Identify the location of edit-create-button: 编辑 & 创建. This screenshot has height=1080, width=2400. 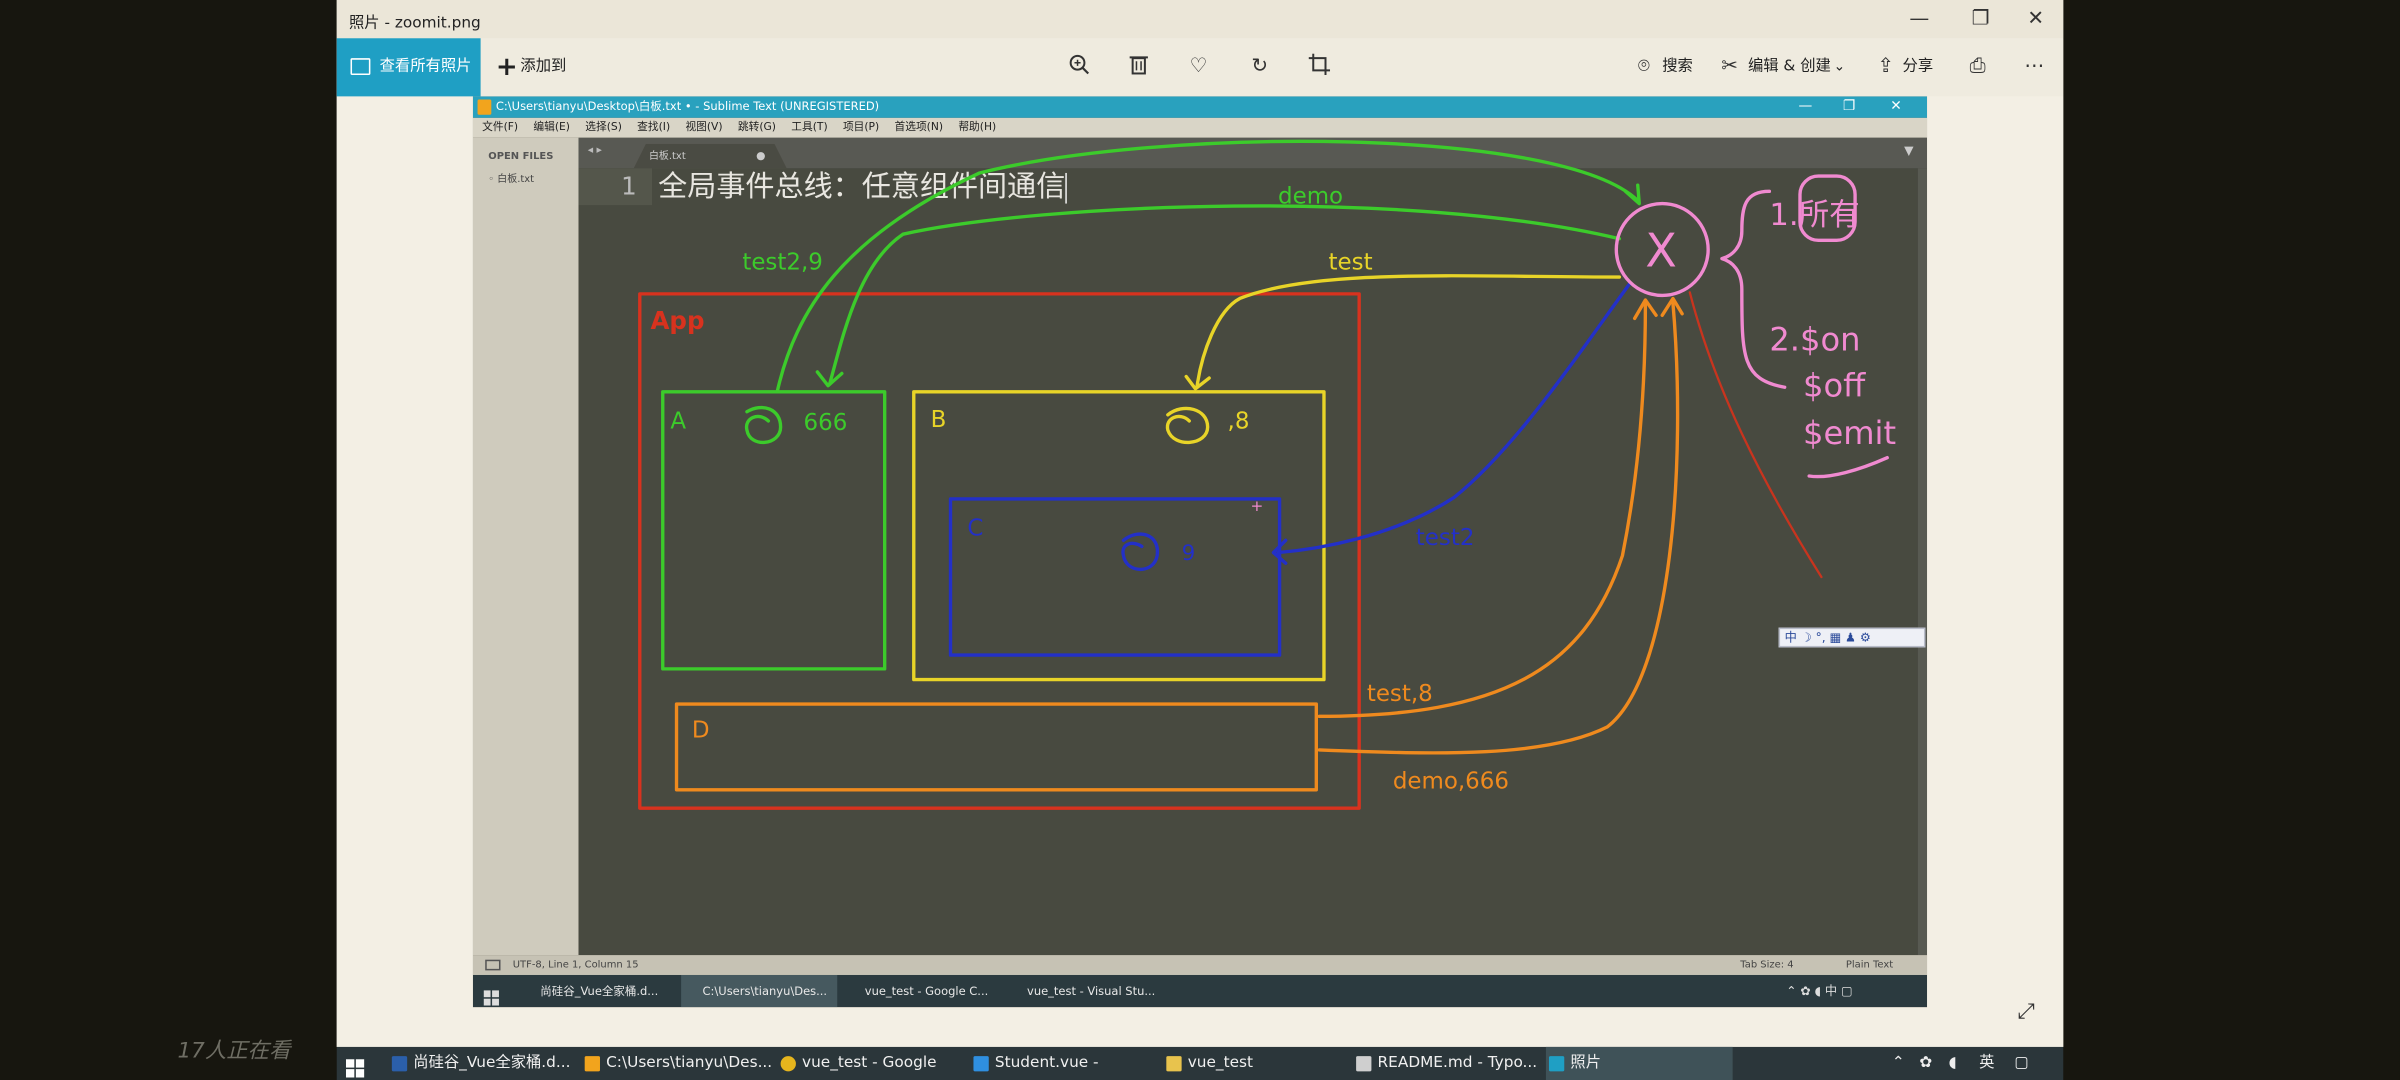
(1789, 67).